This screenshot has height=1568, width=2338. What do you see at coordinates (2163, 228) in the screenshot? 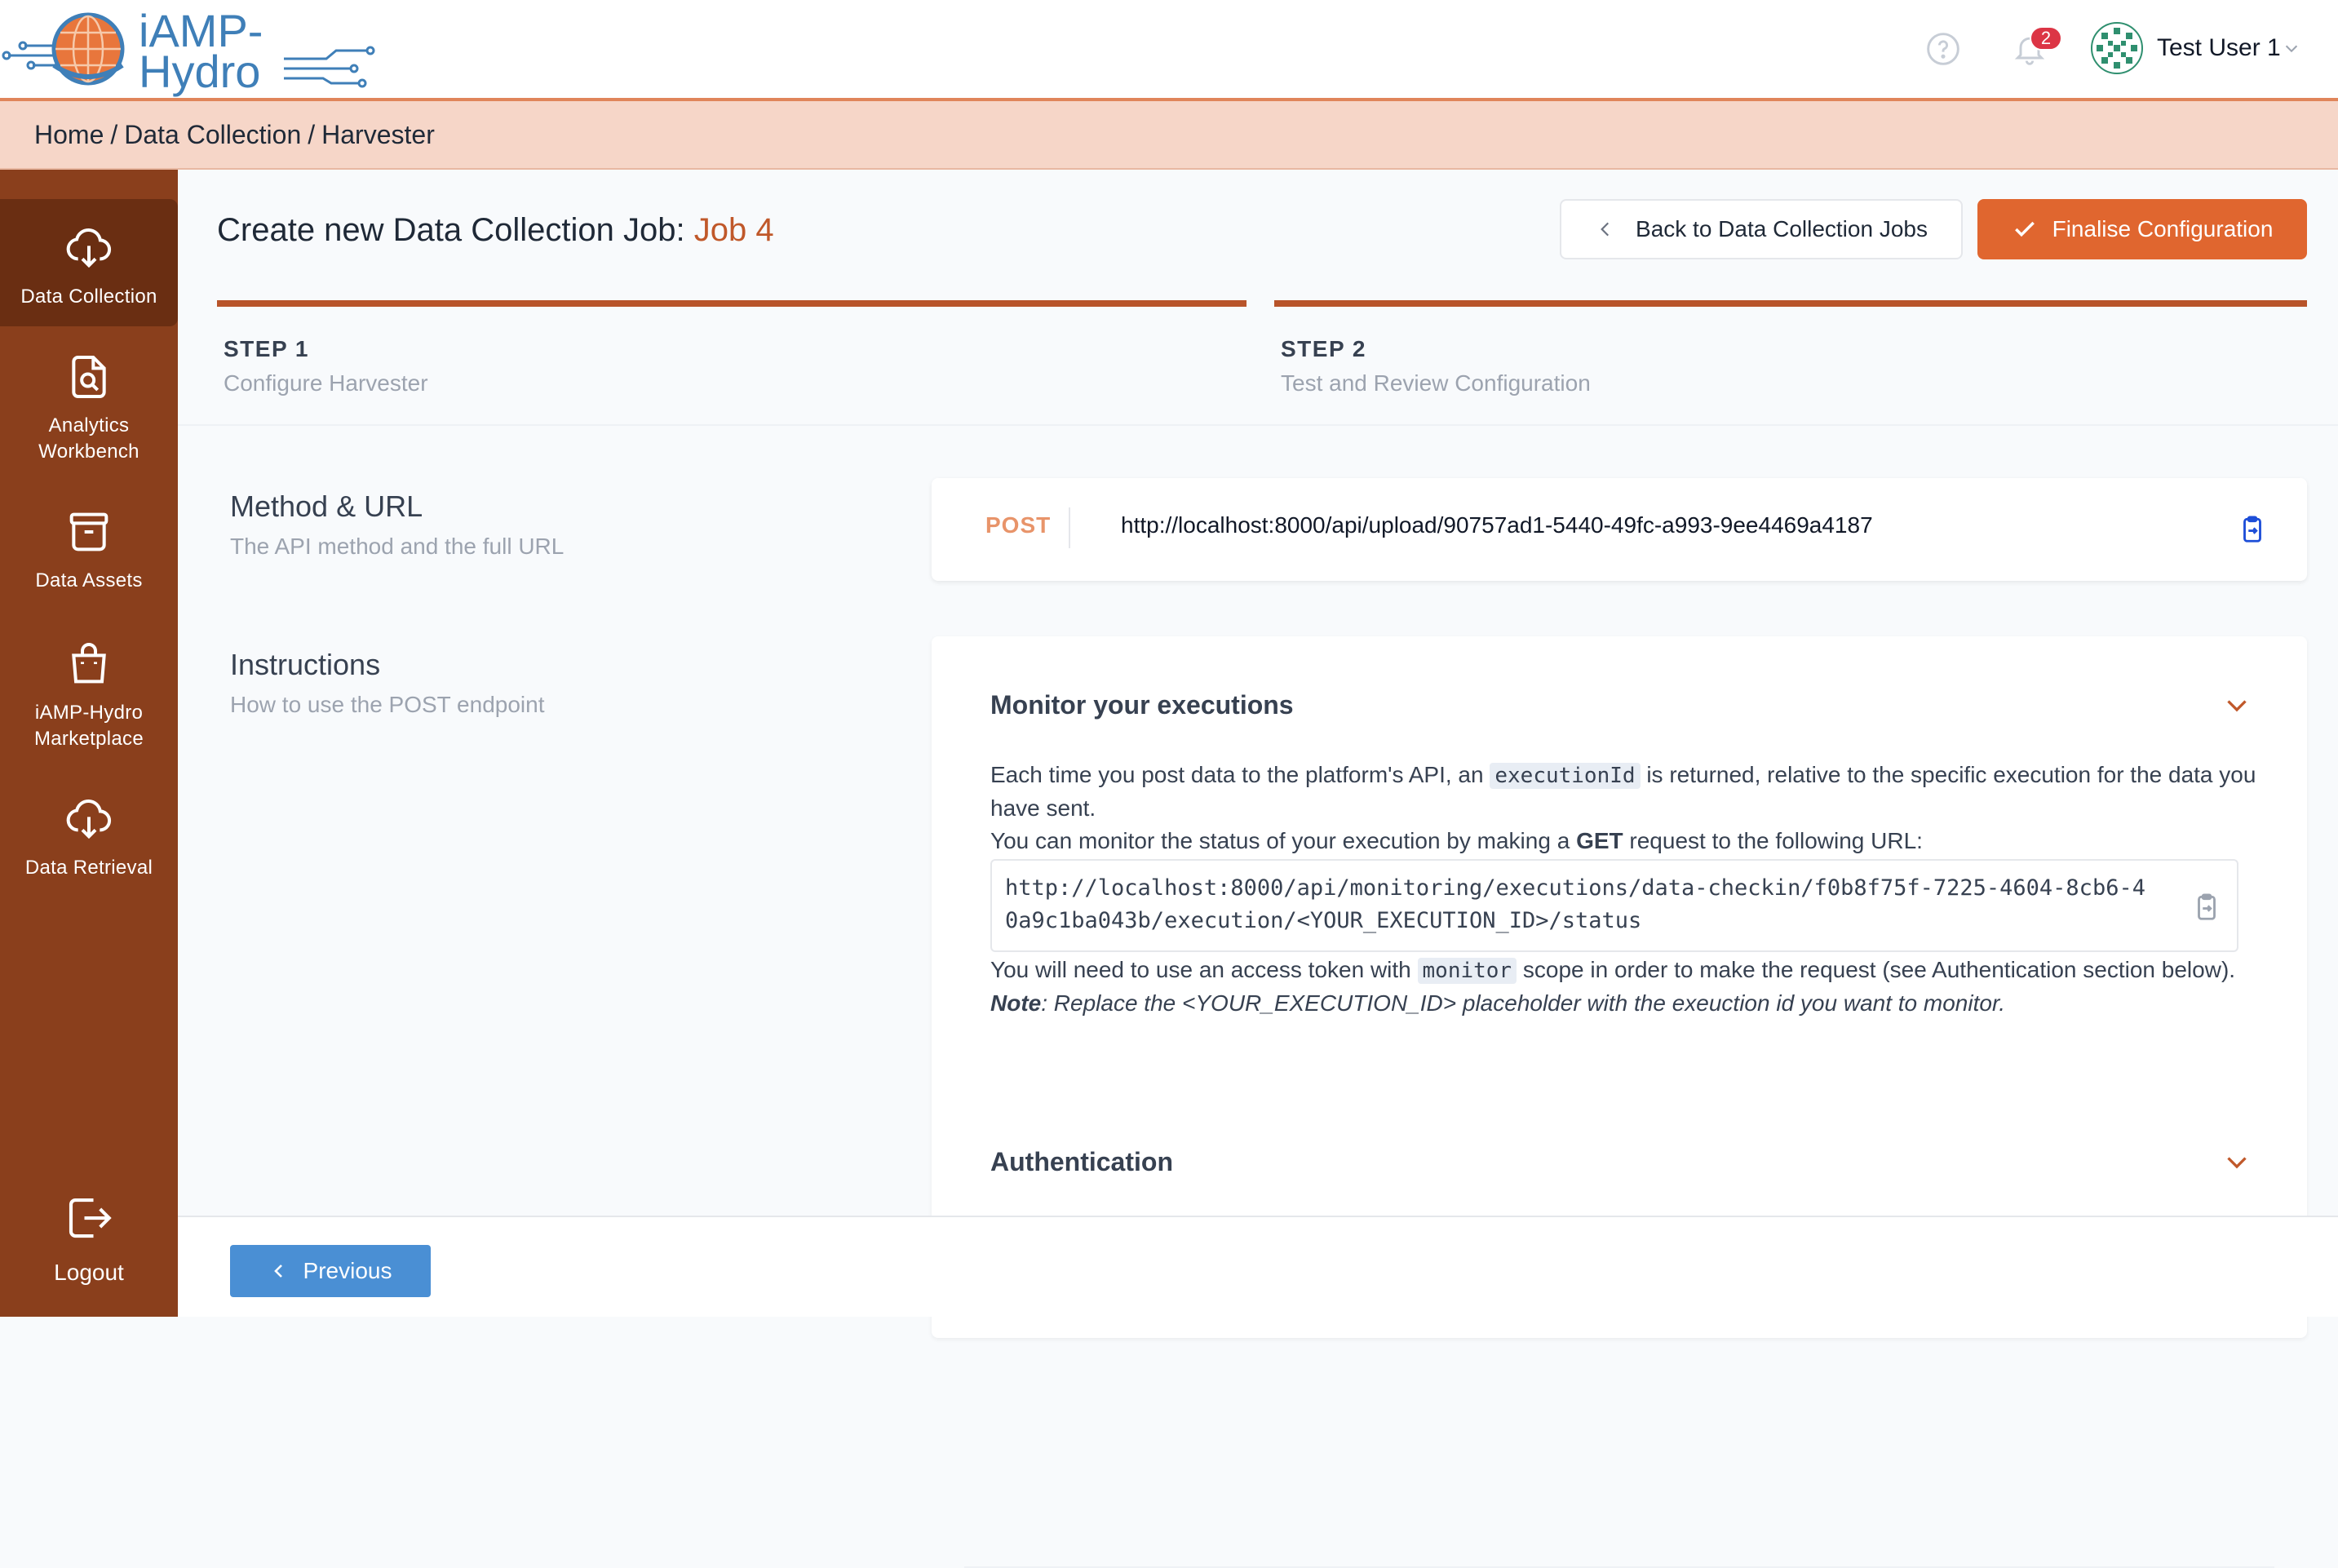
I see `finalise-button-label: Finalise Configuration` at bounding box center [2163, 228].